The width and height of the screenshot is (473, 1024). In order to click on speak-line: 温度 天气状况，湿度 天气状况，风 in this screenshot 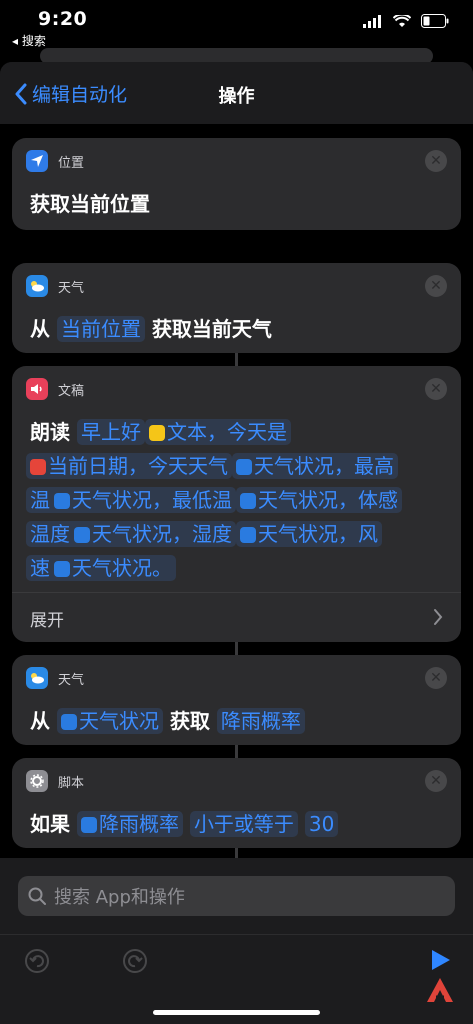, I will do `click(204, 532)`.